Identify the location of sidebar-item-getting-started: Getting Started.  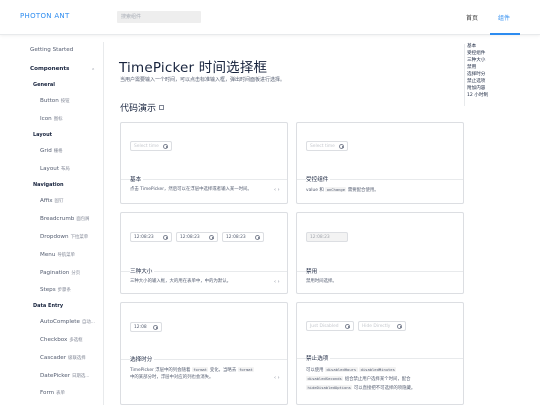
(51, 50).